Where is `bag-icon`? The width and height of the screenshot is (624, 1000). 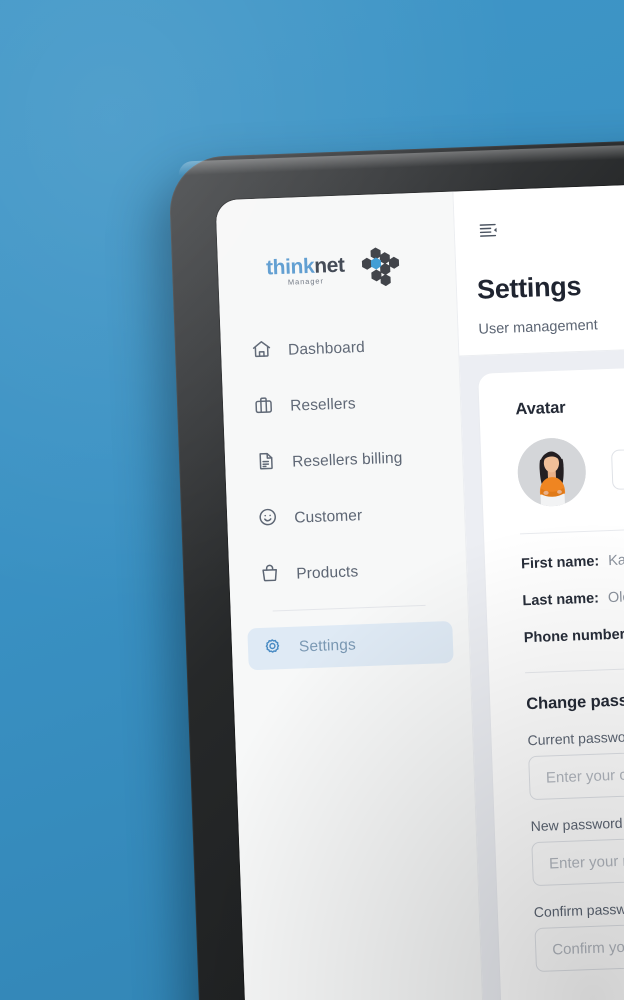 bag-icon is located at coordinates (270, 575).